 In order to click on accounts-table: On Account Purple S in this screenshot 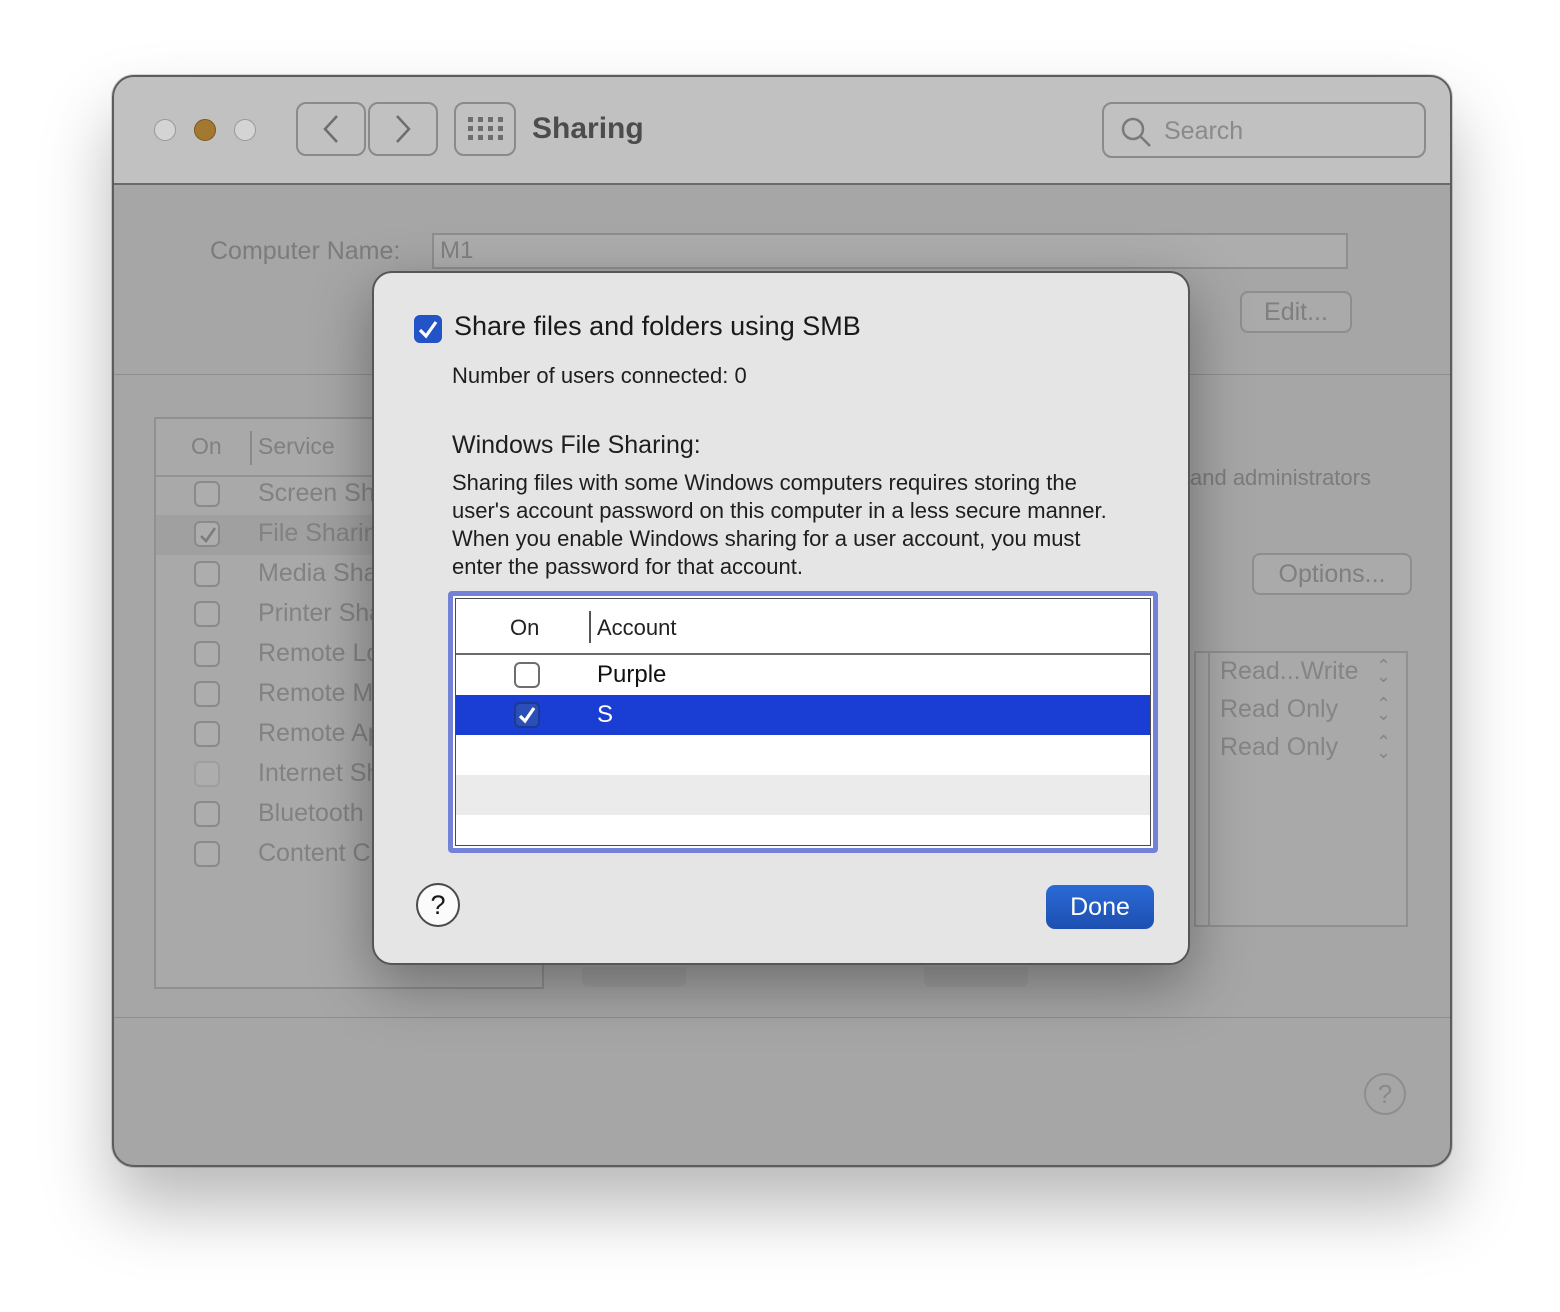, I will do `click(803, 722)`.